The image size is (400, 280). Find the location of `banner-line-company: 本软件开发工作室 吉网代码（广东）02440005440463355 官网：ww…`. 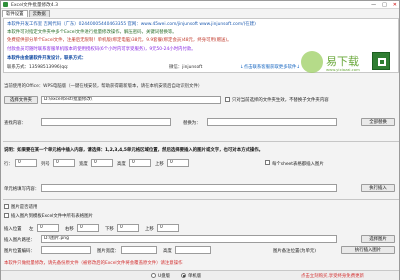

banner-line-company: 本软件开发工作室 吉网代码（广东）02440005440463355 官网：ww… is located at coordinates (131, 24).